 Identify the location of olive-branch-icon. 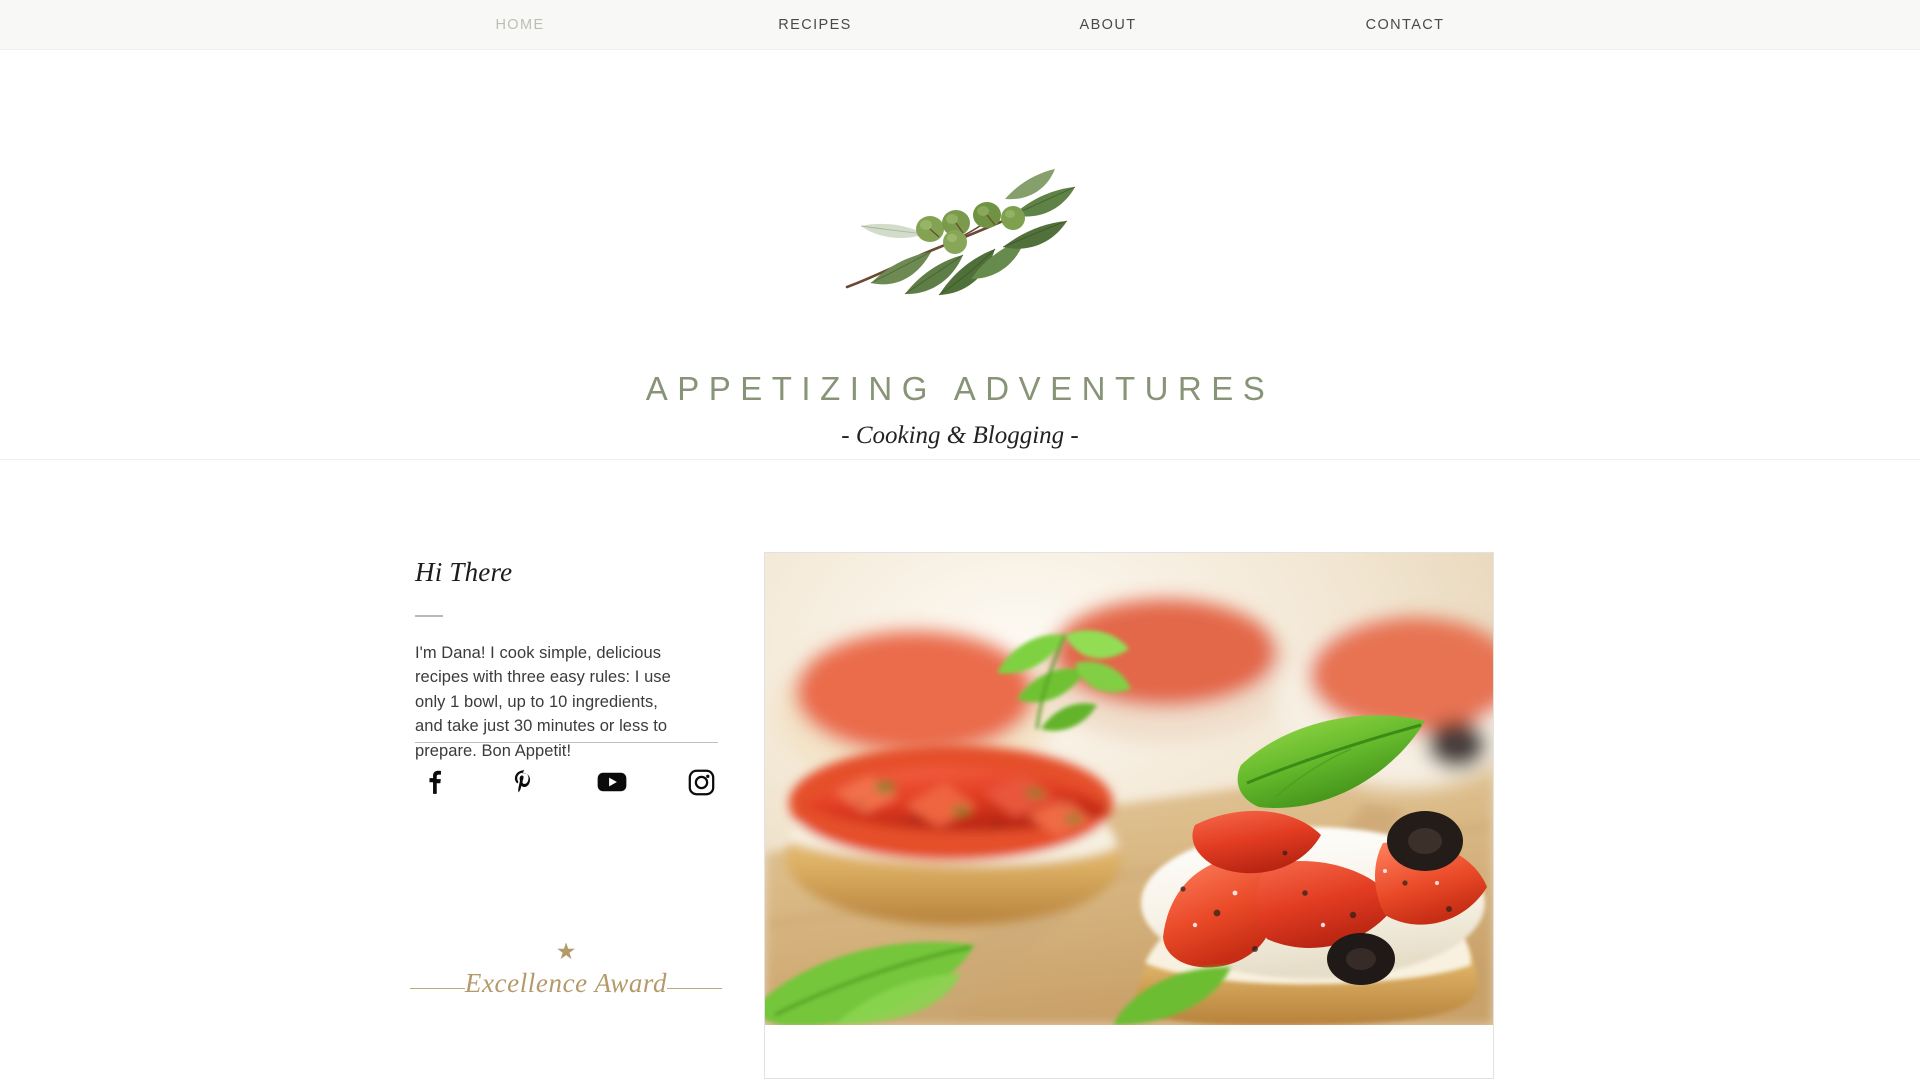
(960, 230).